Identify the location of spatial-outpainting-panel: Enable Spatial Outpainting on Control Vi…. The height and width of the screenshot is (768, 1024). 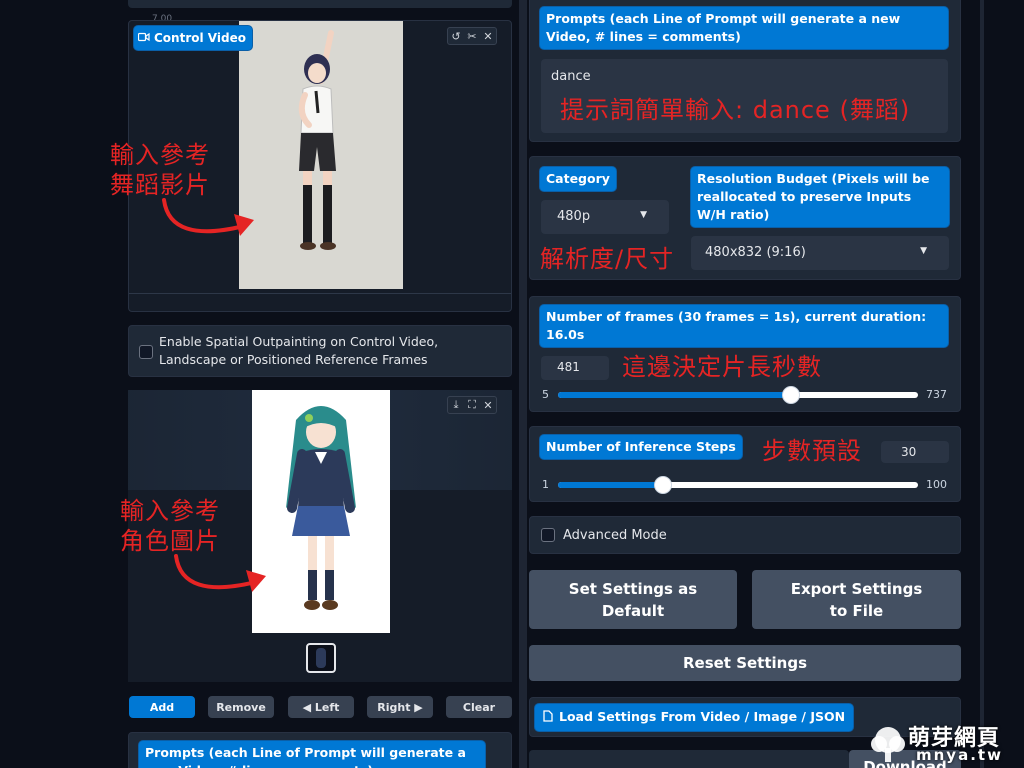
(320, 351).